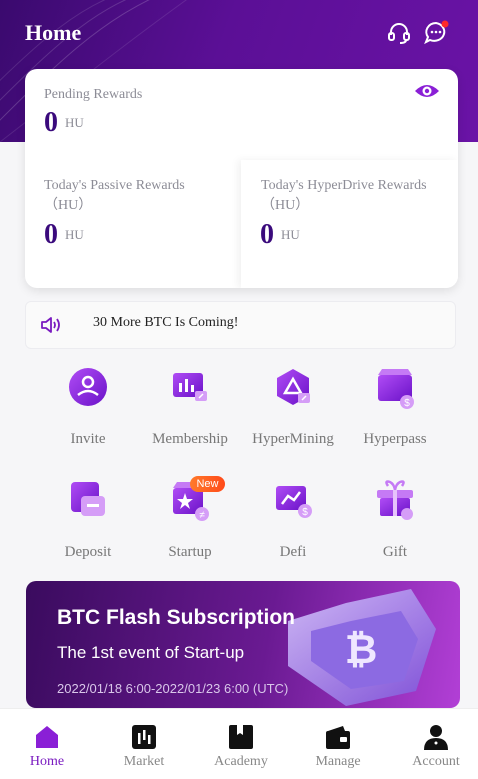  I want to click on menu-label: Membership, so click(190, 439).